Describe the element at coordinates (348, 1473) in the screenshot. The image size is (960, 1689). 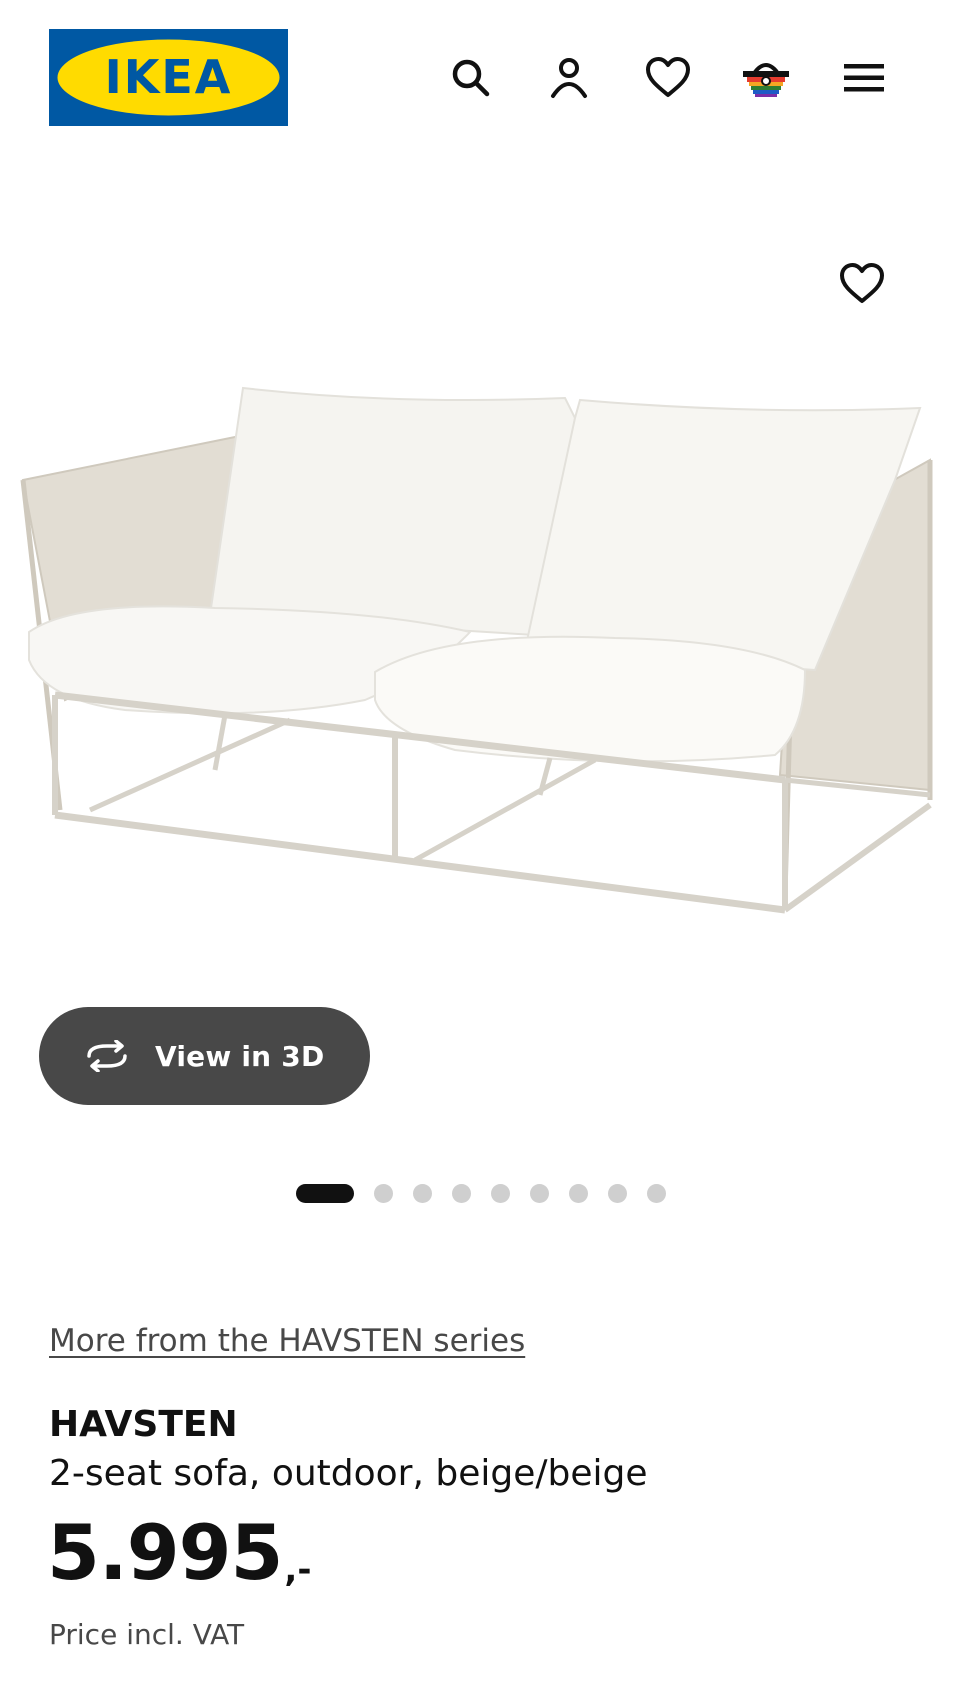
I see `product-description: 2-seat sofa, outdoor, beige/beige` at that location.